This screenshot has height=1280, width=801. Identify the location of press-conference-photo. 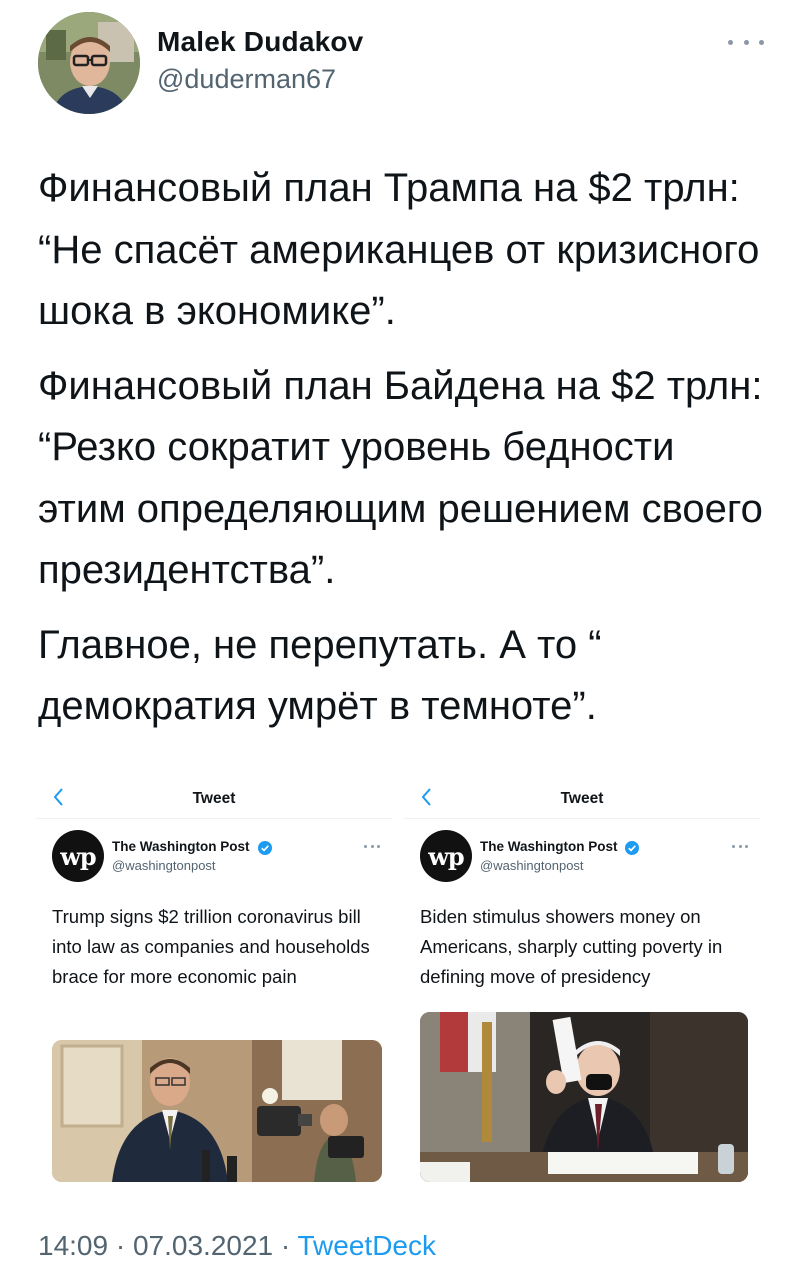
(217, 1111).